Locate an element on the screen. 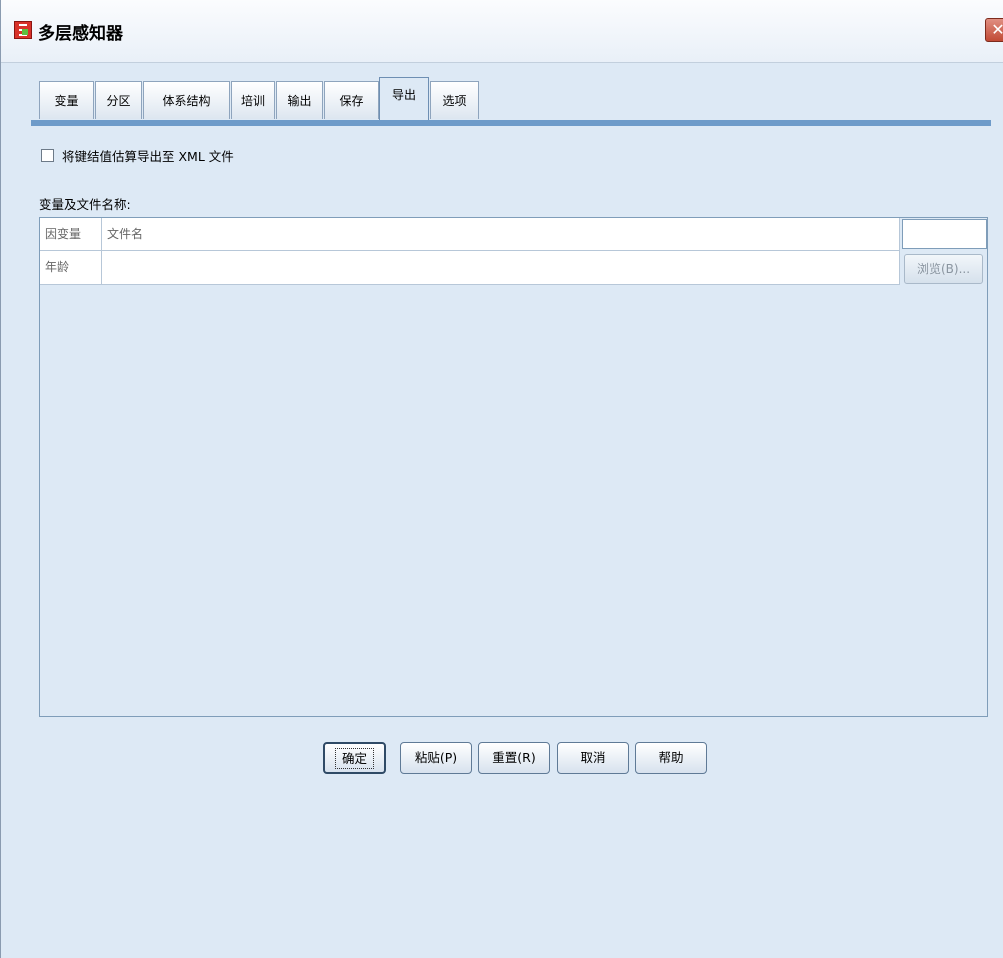 The height and width of the screenshot is (958, 1003). tab-architecture: 体系结构 is located at coordinates (186, 100).